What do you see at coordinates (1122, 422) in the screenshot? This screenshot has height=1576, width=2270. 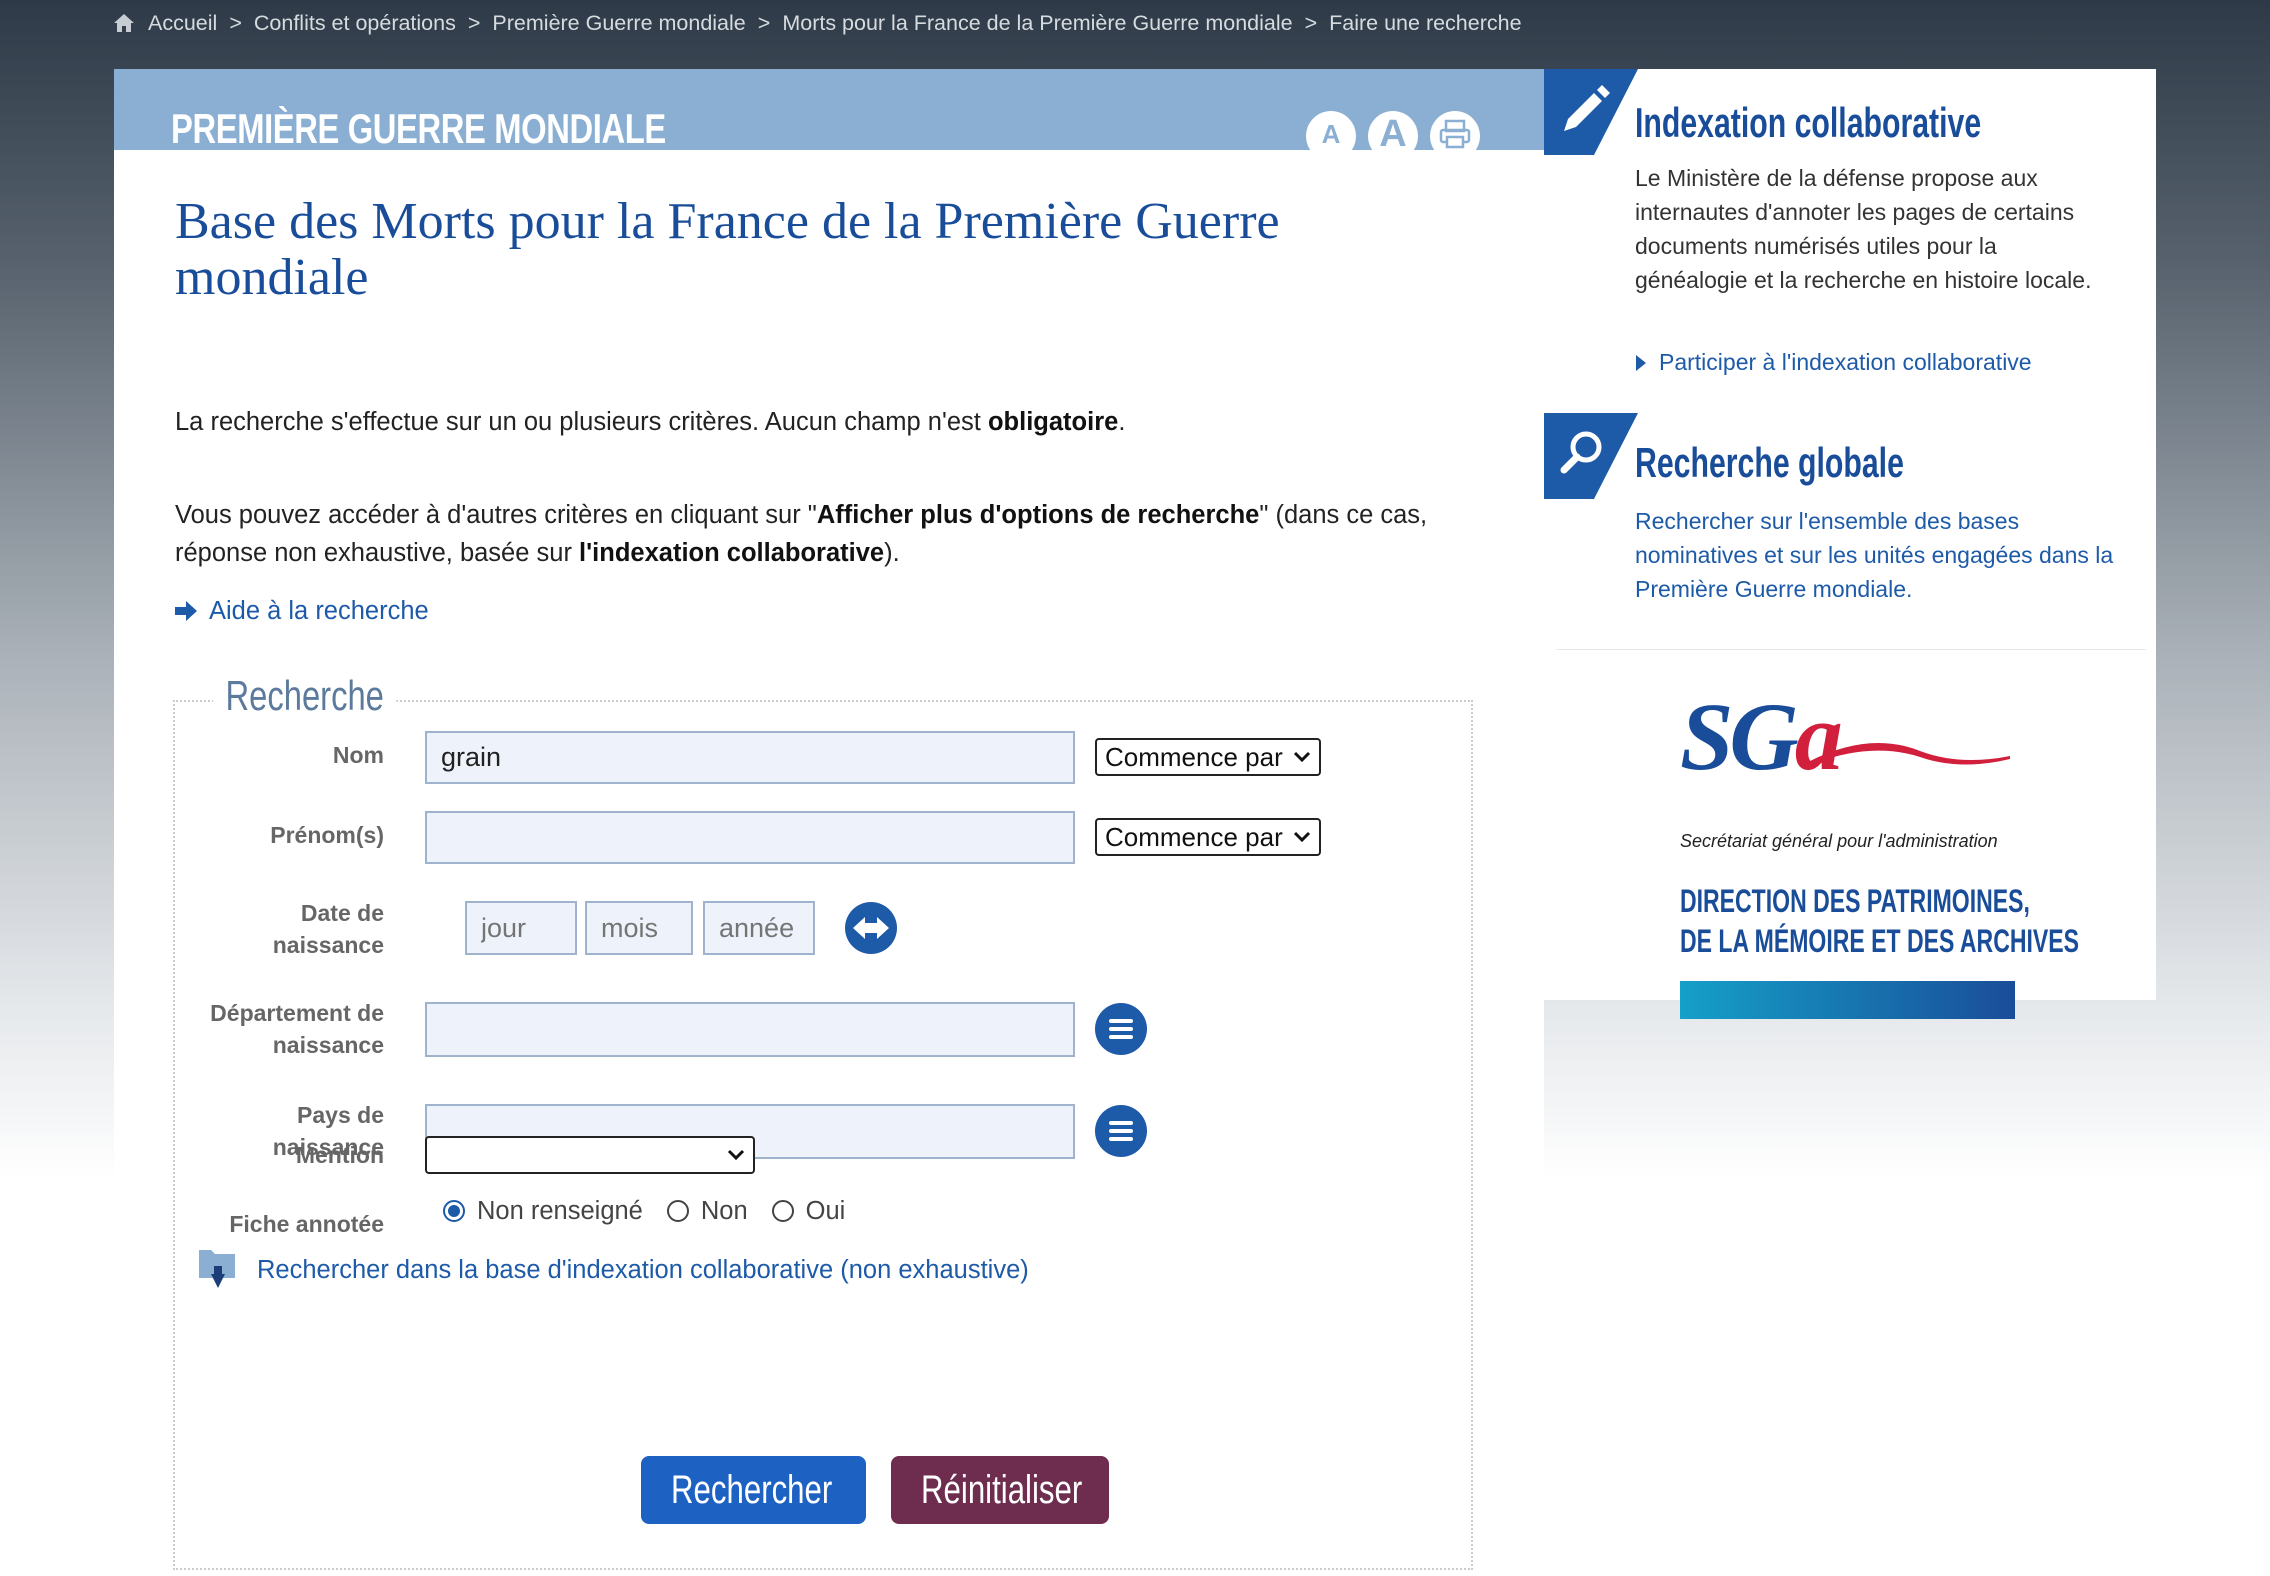 I see `intro-text-part: .` at bounding box center [1122, 422].